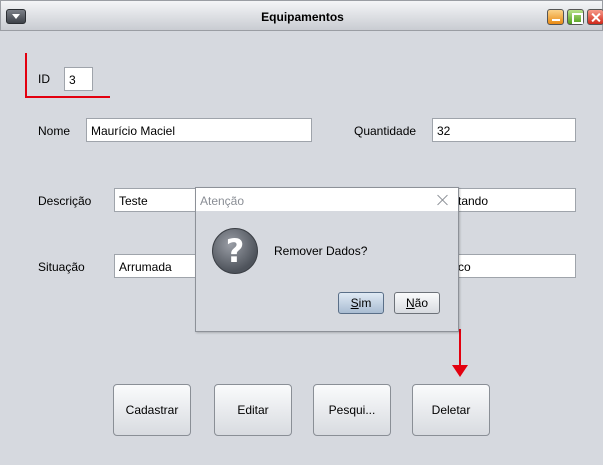 The height and width of the screenshot is (465, 603). Describe the element at coordinates (159, 200) in the screenshot. I see `descricao-field: Teste` at that location.